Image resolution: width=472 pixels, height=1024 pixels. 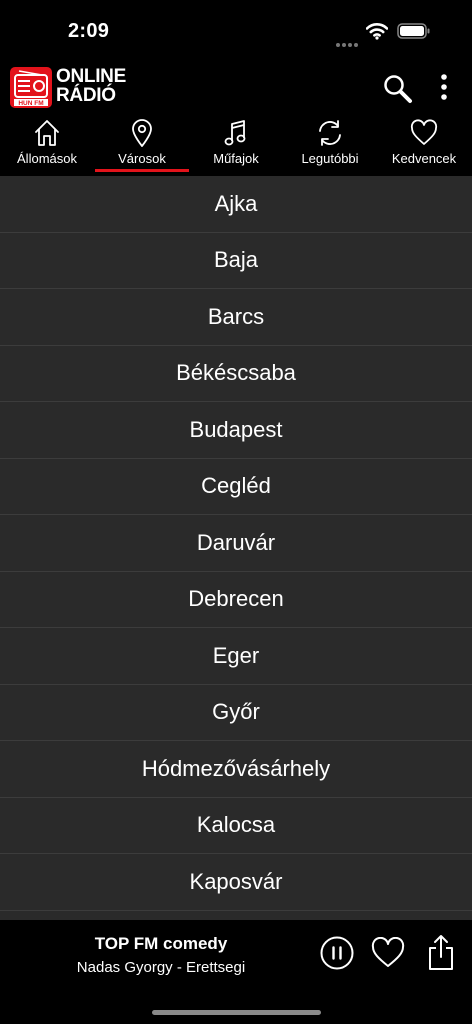 I want to click on tab-genres: Műfajok, so click(x=236, y=145).